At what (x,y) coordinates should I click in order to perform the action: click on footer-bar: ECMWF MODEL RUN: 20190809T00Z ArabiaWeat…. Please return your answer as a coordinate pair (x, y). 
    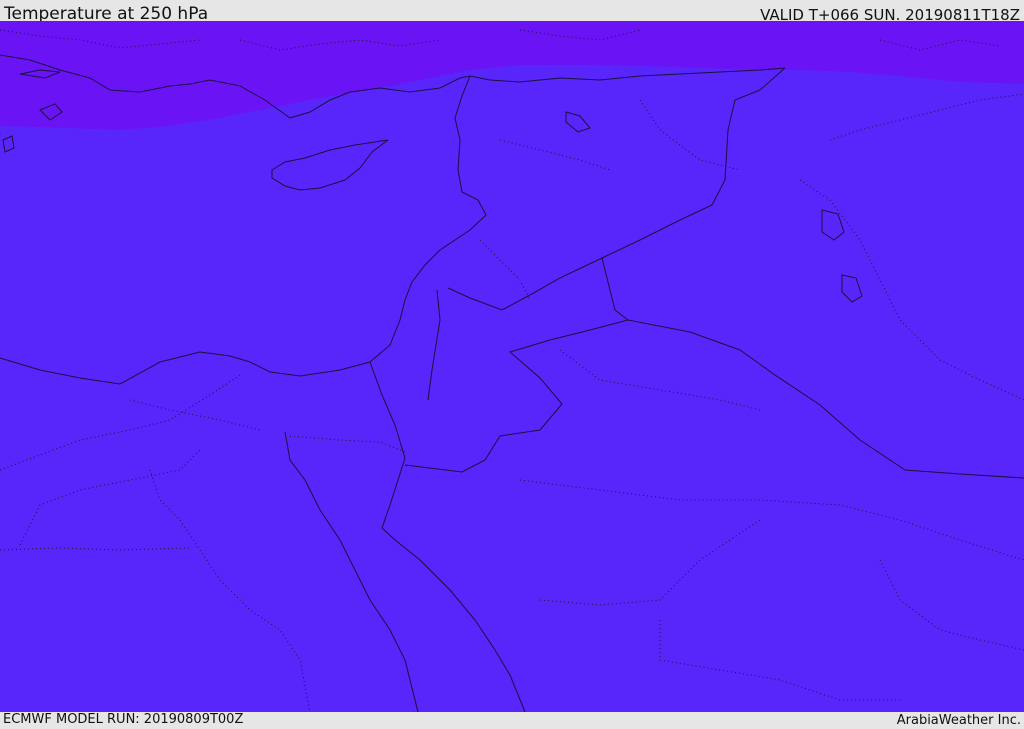
    Looking at the image, I should click on (512, 720).